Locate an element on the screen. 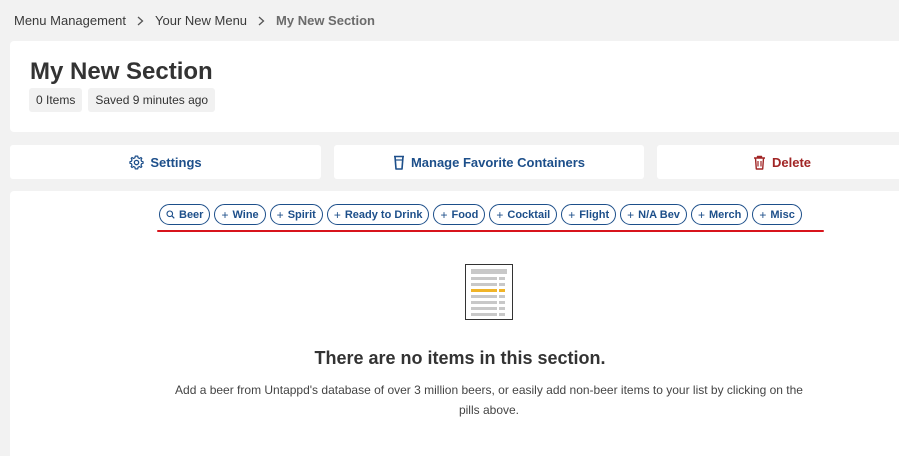 The width and height of the screenshot is (899, 456). pill-label: Beer is located at coordinates (191, 214).